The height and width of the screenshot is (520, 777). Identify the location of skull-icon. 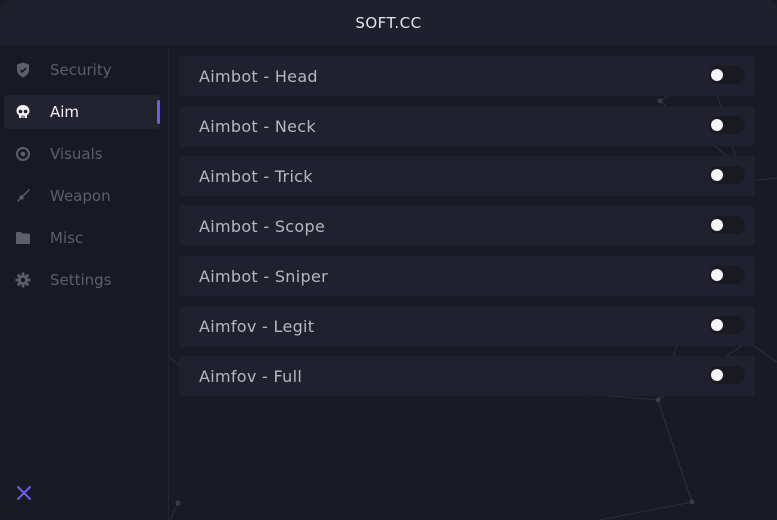
(23, 112).